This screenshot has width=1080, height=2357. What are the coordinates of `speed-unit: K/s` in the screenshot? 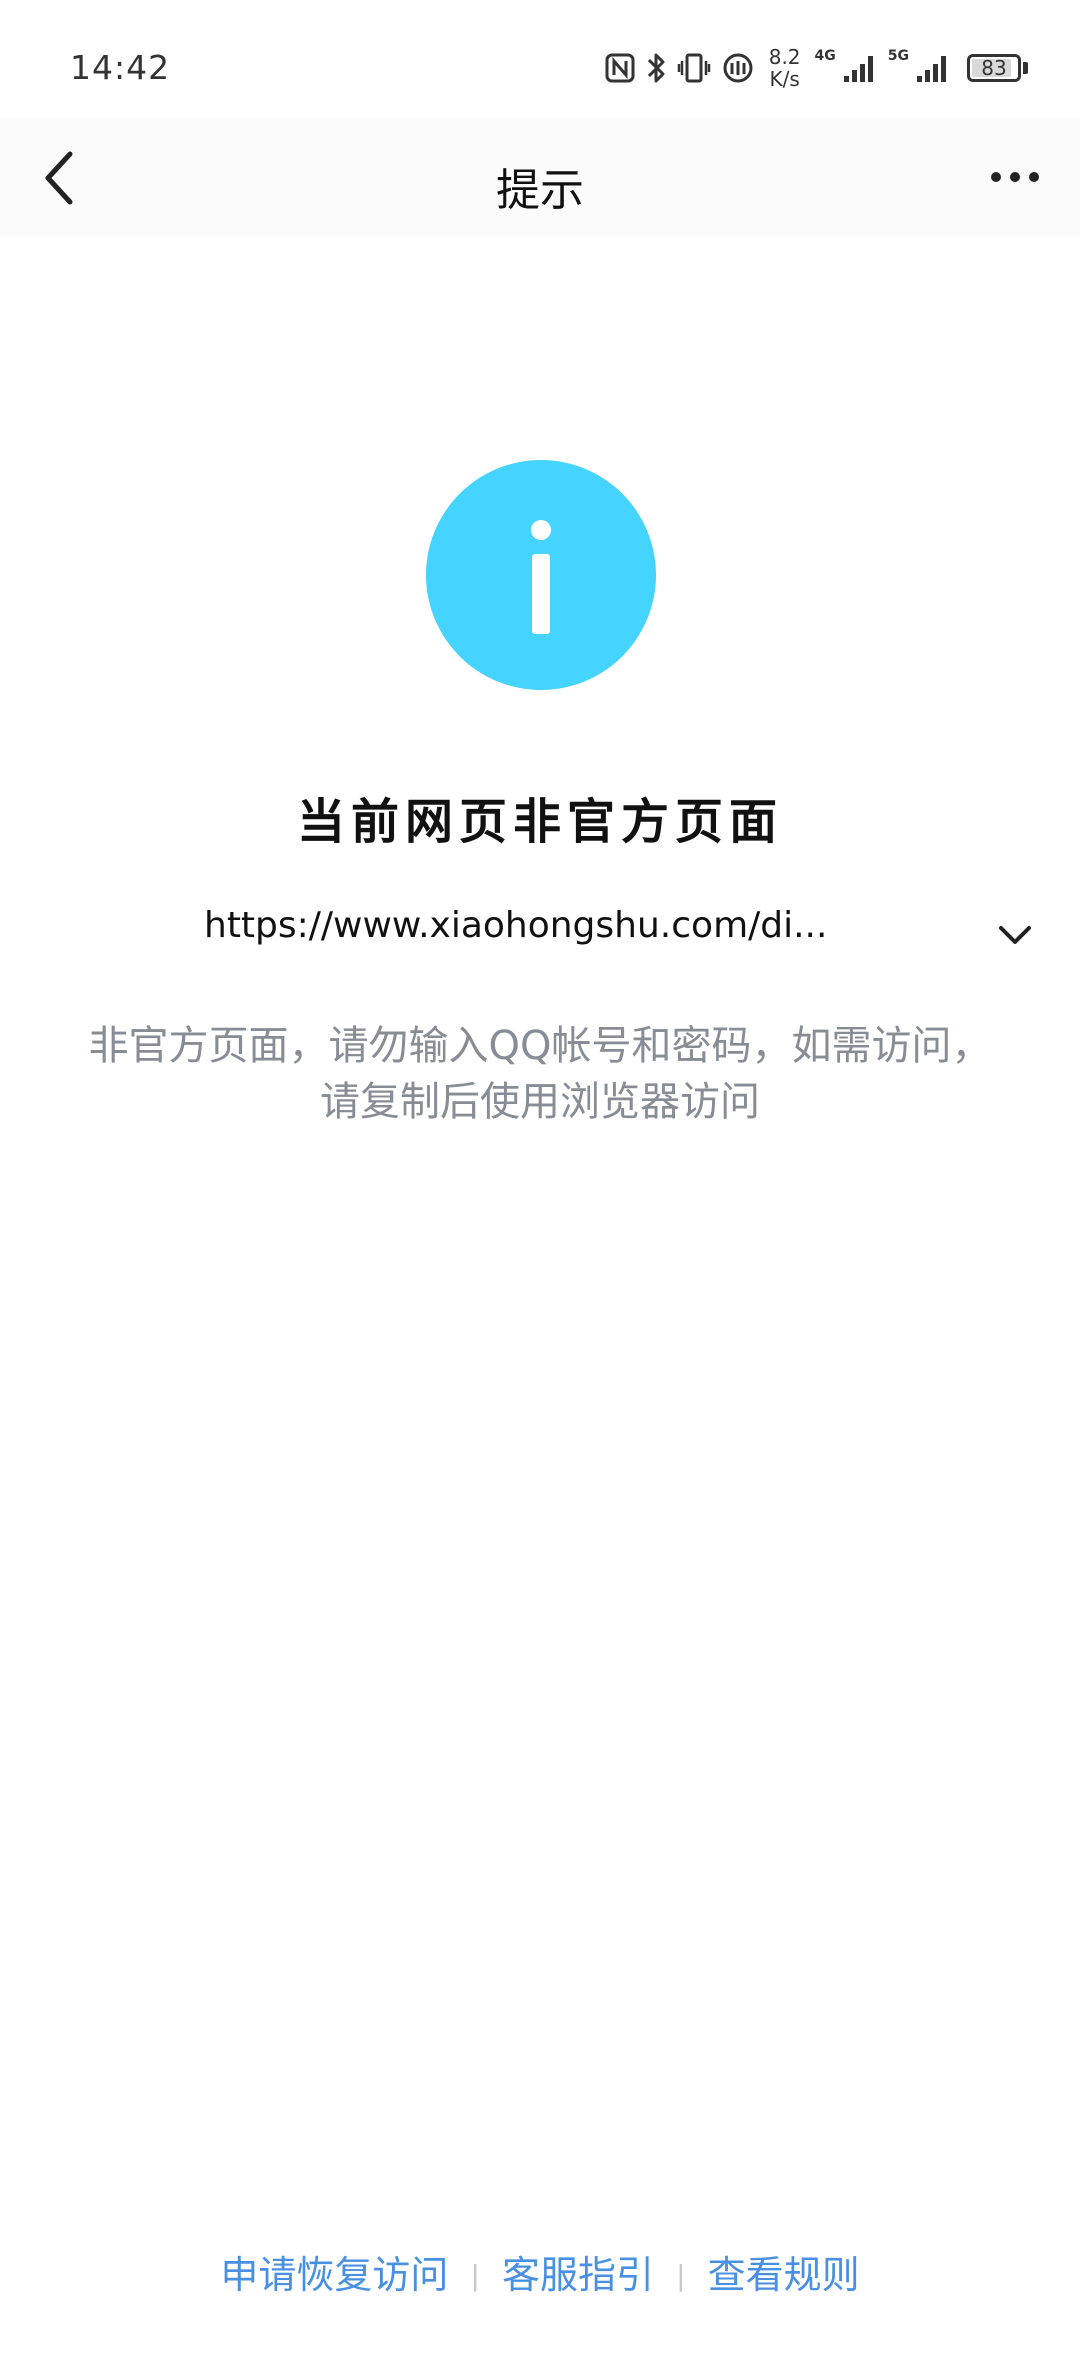 It's located at (784, 79).